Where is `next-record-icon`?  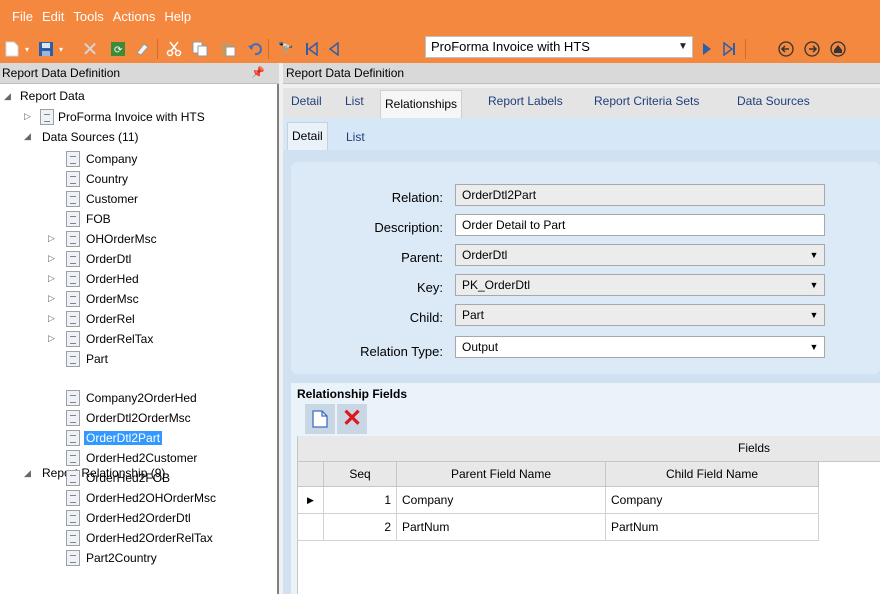
next-record-icon is located at coordinates (707, 49).